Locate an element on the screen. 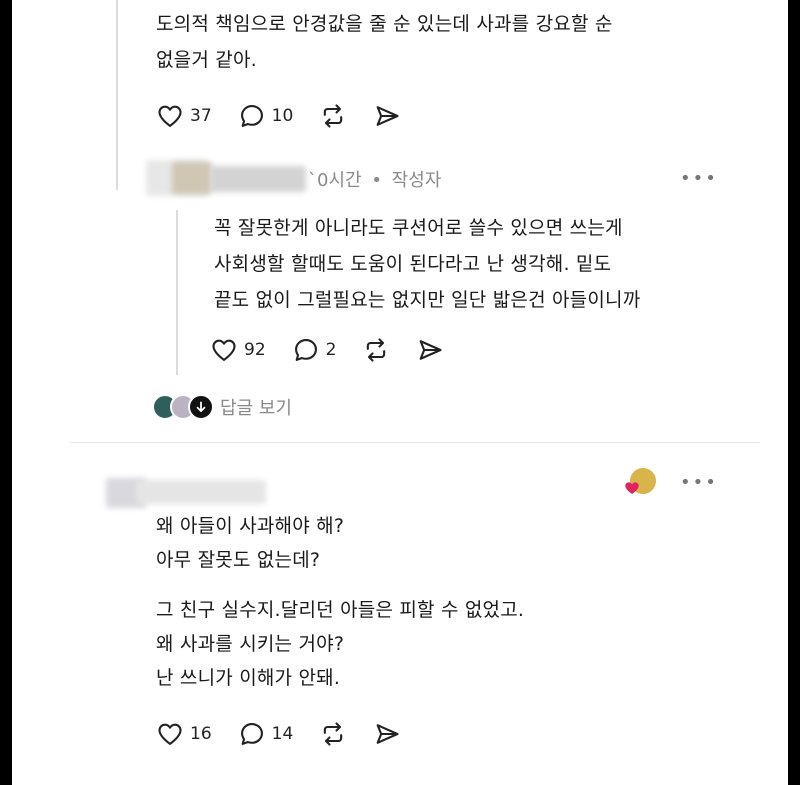  reply-time: `0시간 is located at coordinates (335, 180).